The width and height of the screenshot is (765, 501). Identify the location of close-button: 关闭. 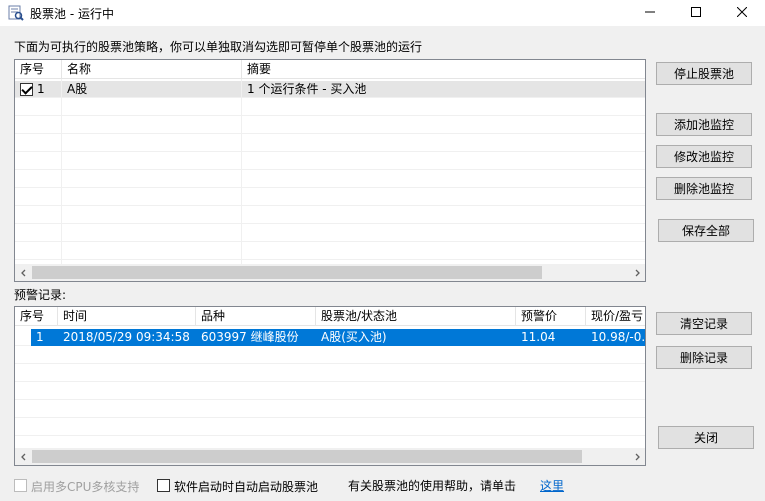
(706, 437).